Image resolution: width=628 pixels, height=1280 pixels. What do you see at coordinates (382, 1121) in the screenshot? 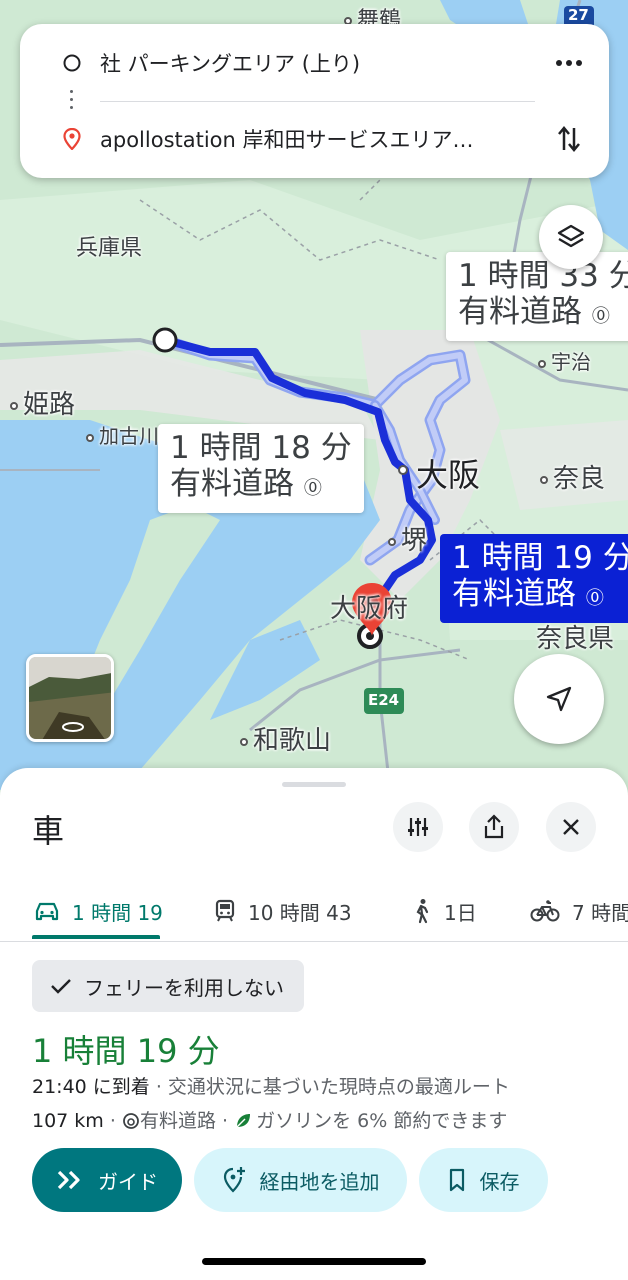
I see `eco-savings: ガソリンを 6% 節約できます` at bounding box center [382, 1121].